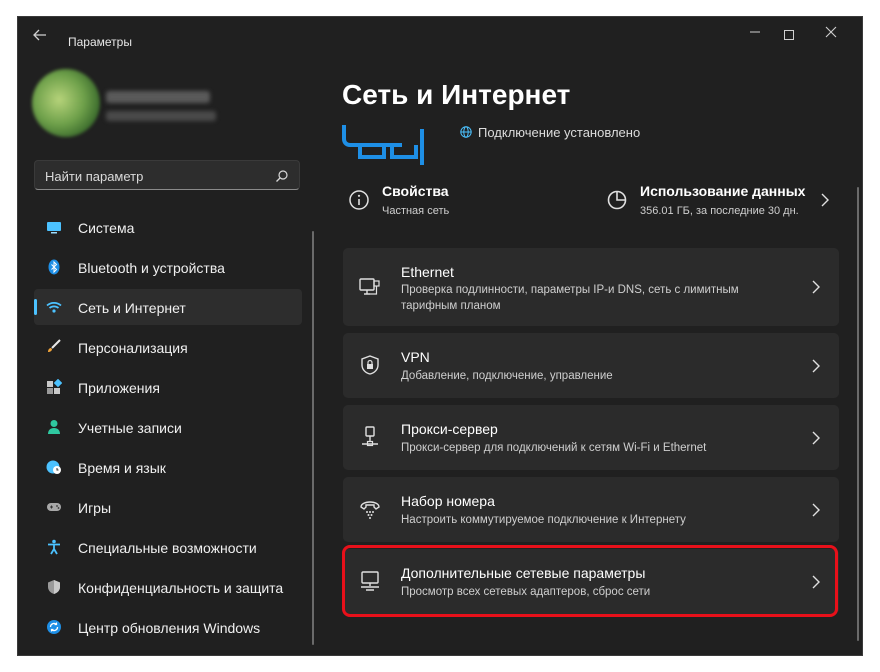  I want to click on sidebar-item-label: Конфиденциальность и защита, so click(181, 588).